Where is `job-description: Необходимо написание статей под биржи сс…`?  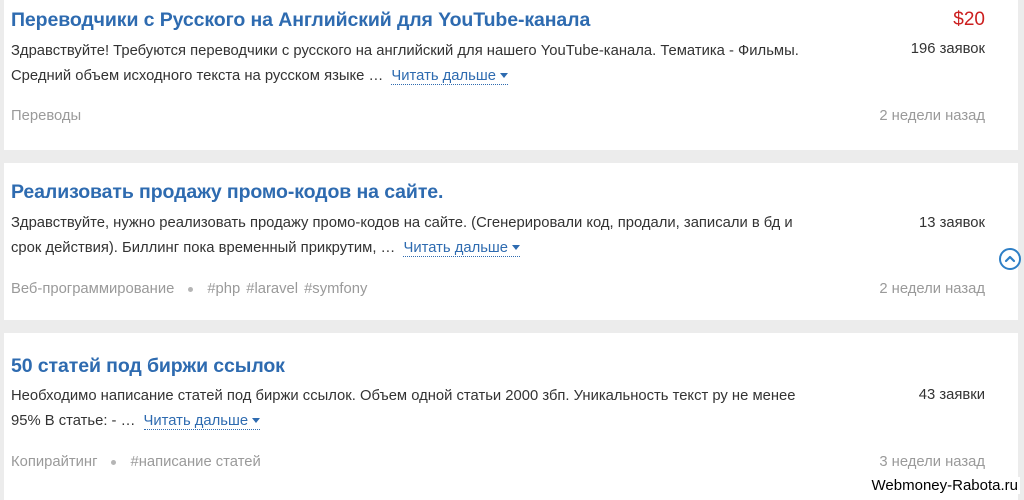
job-description: Необходимо написание статей под биржи сс… is located at coordinates (411, 408).